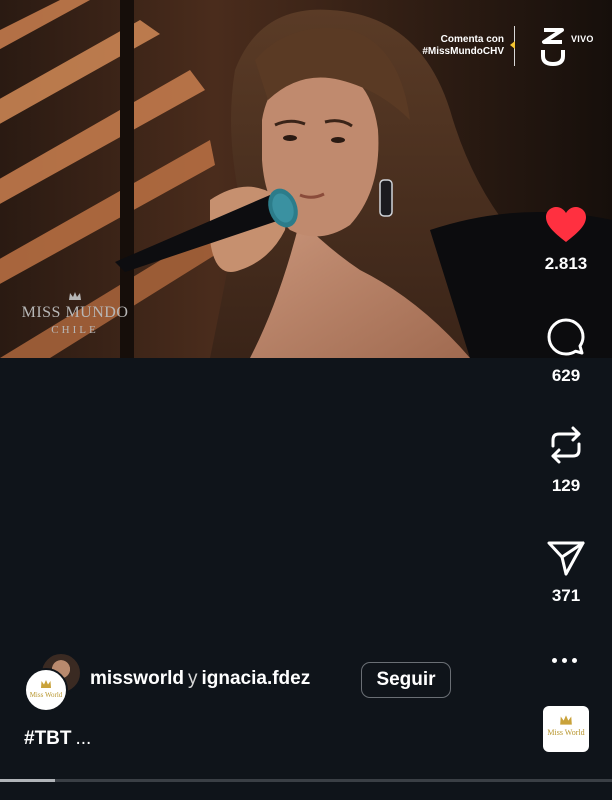  I want to click on avatar-text: Miss World, so click(46, 695).